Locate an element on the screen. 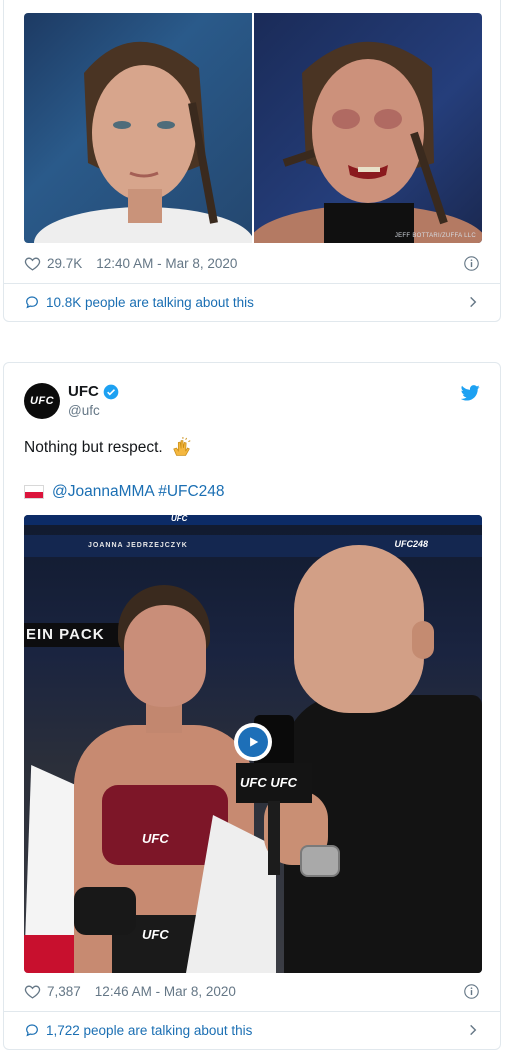  like-count: 7,387 is located at coordinates (64, 991).